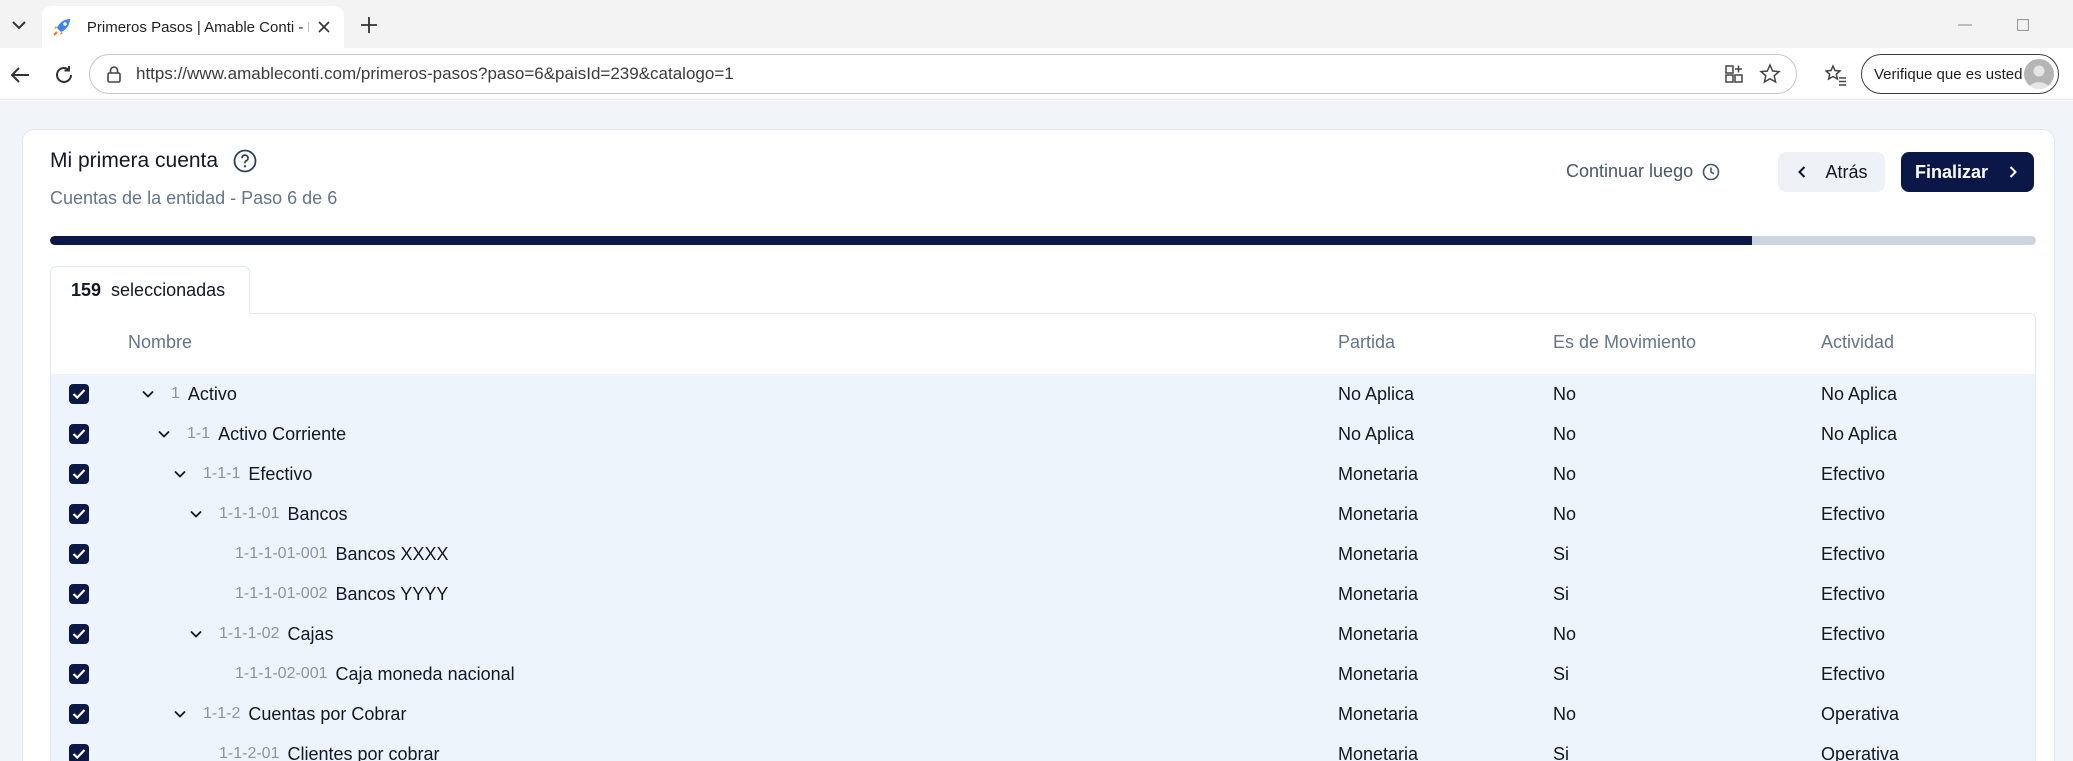 This screenshot has height=761, width=2073. What do you see at coordinates (1043, 474) in the screenshot?
I see `table-row: 1-1-1 Efectivo Monetaria No Efectivo` at bounding box center [1043, 474].